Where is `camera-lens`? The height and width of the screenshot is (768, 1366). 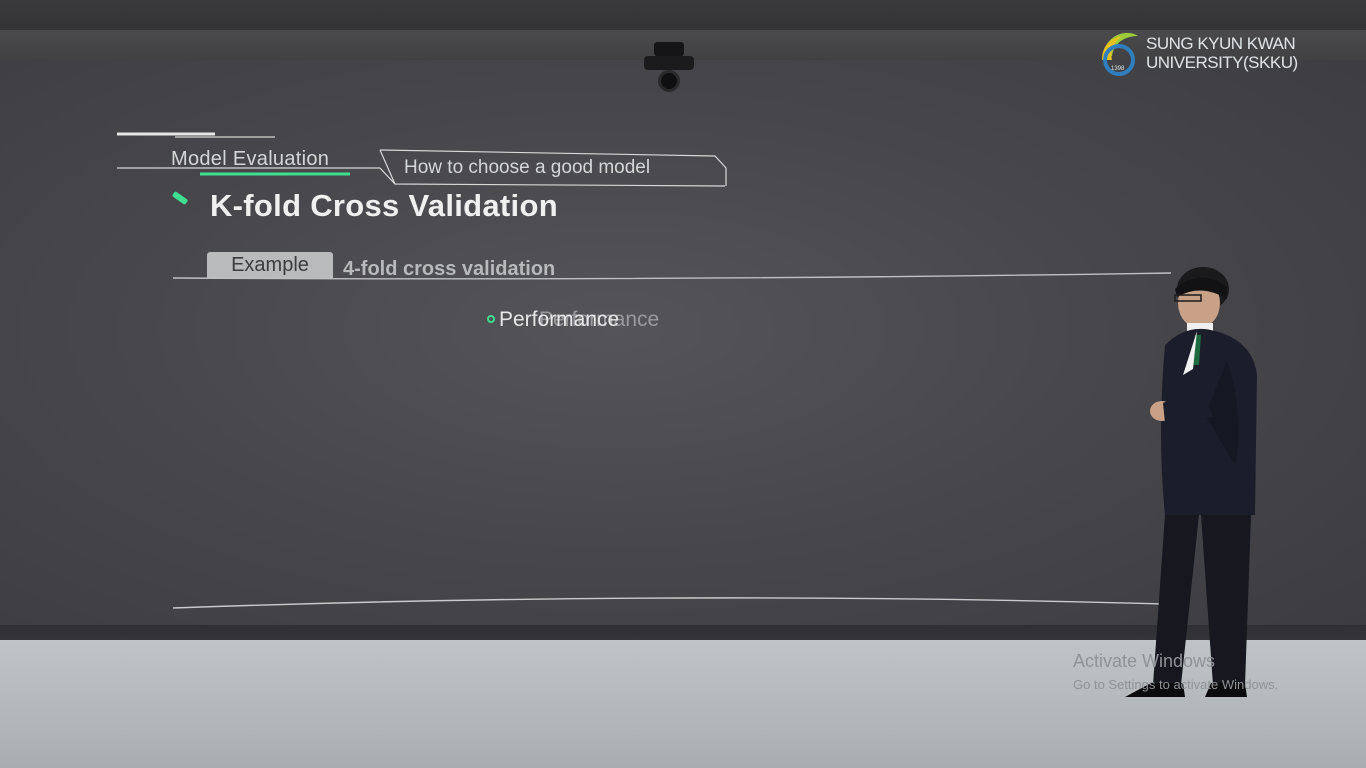
camera-lens is located at coordinates (669, 81).